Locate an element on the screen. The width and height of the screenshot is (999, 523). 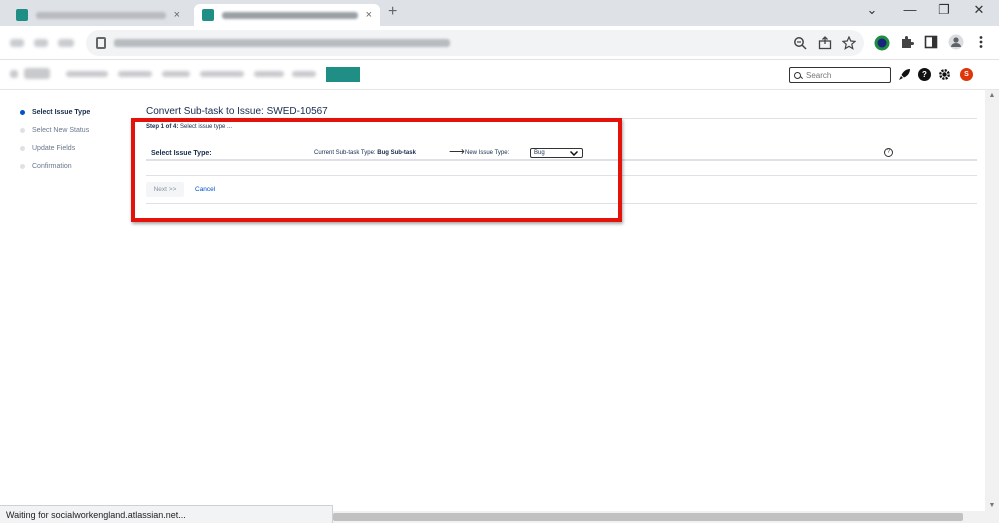
step-label: Select Issue Type is located at coordinates (61, 112).